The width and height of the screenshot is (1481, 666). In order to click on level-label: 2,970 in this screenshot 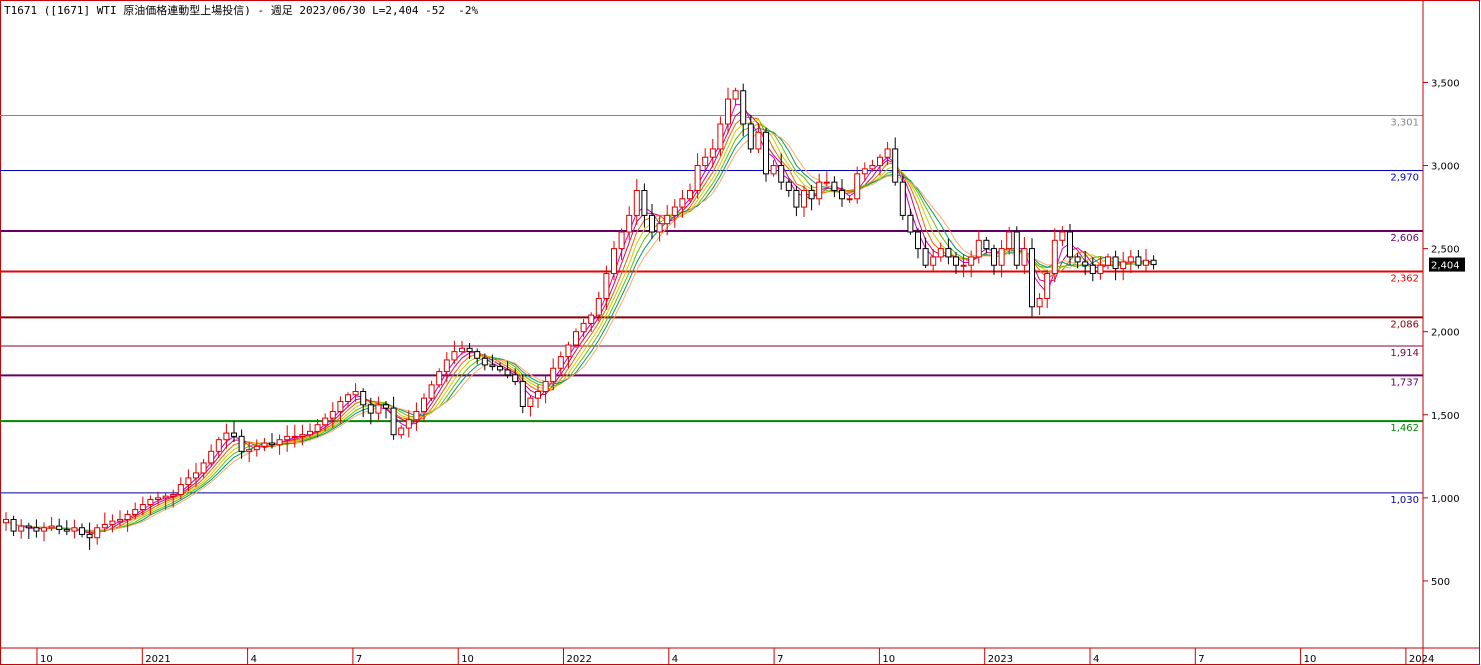, I will do `click(1404, 178)`.